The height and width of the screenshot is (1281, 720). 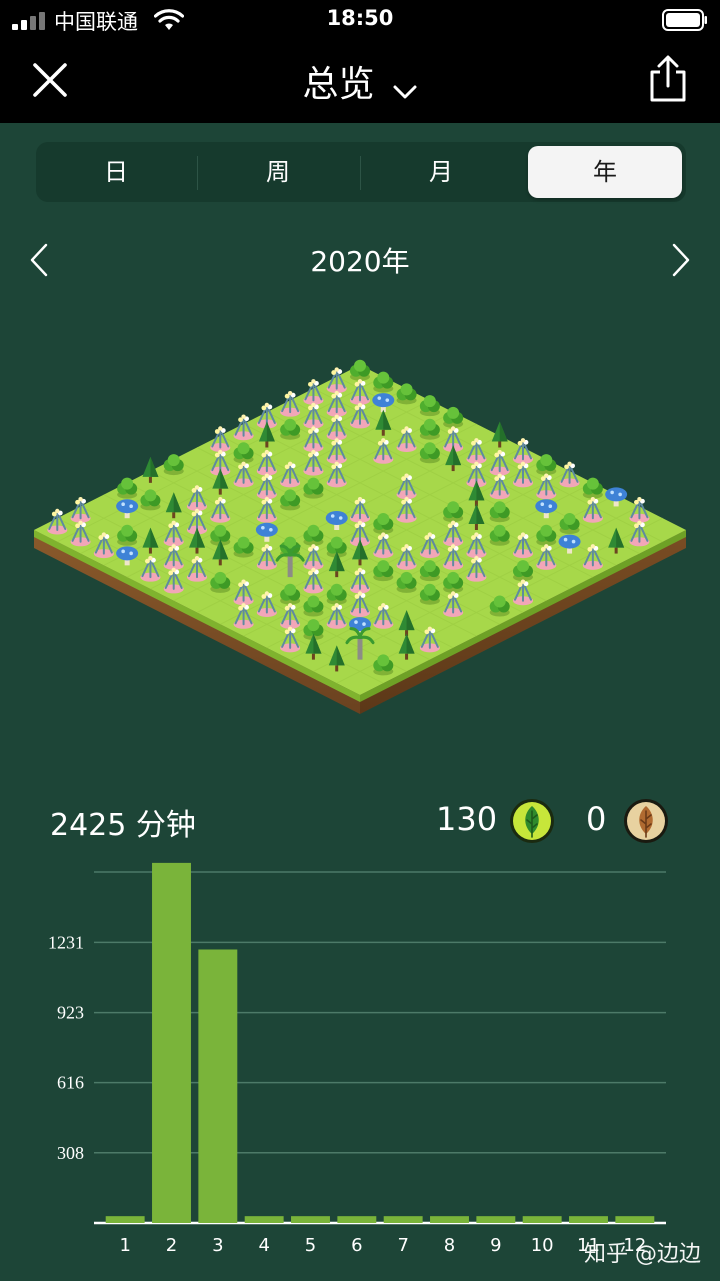 I want to click on total-minutes: 2425 分钟, so click(x=123, y=825).